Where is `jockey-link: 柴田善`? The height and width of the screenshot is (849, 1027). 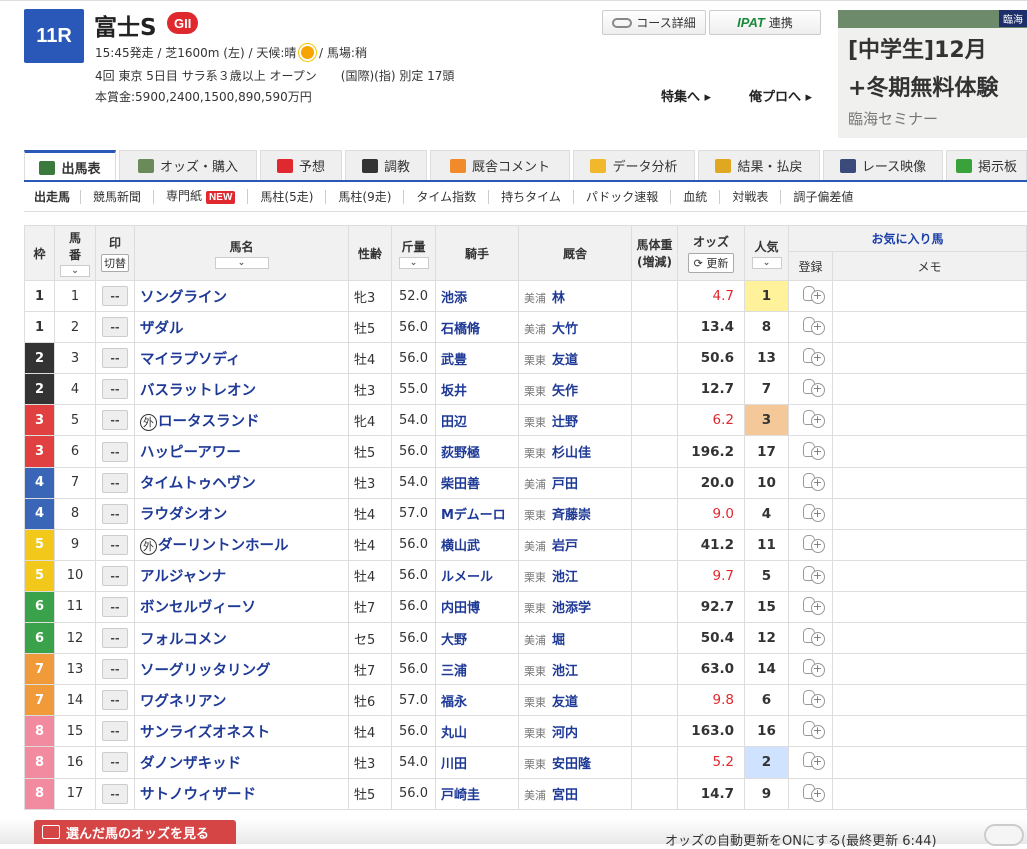
jockey-link: 柴田善 is located at coordinates (477, 482).